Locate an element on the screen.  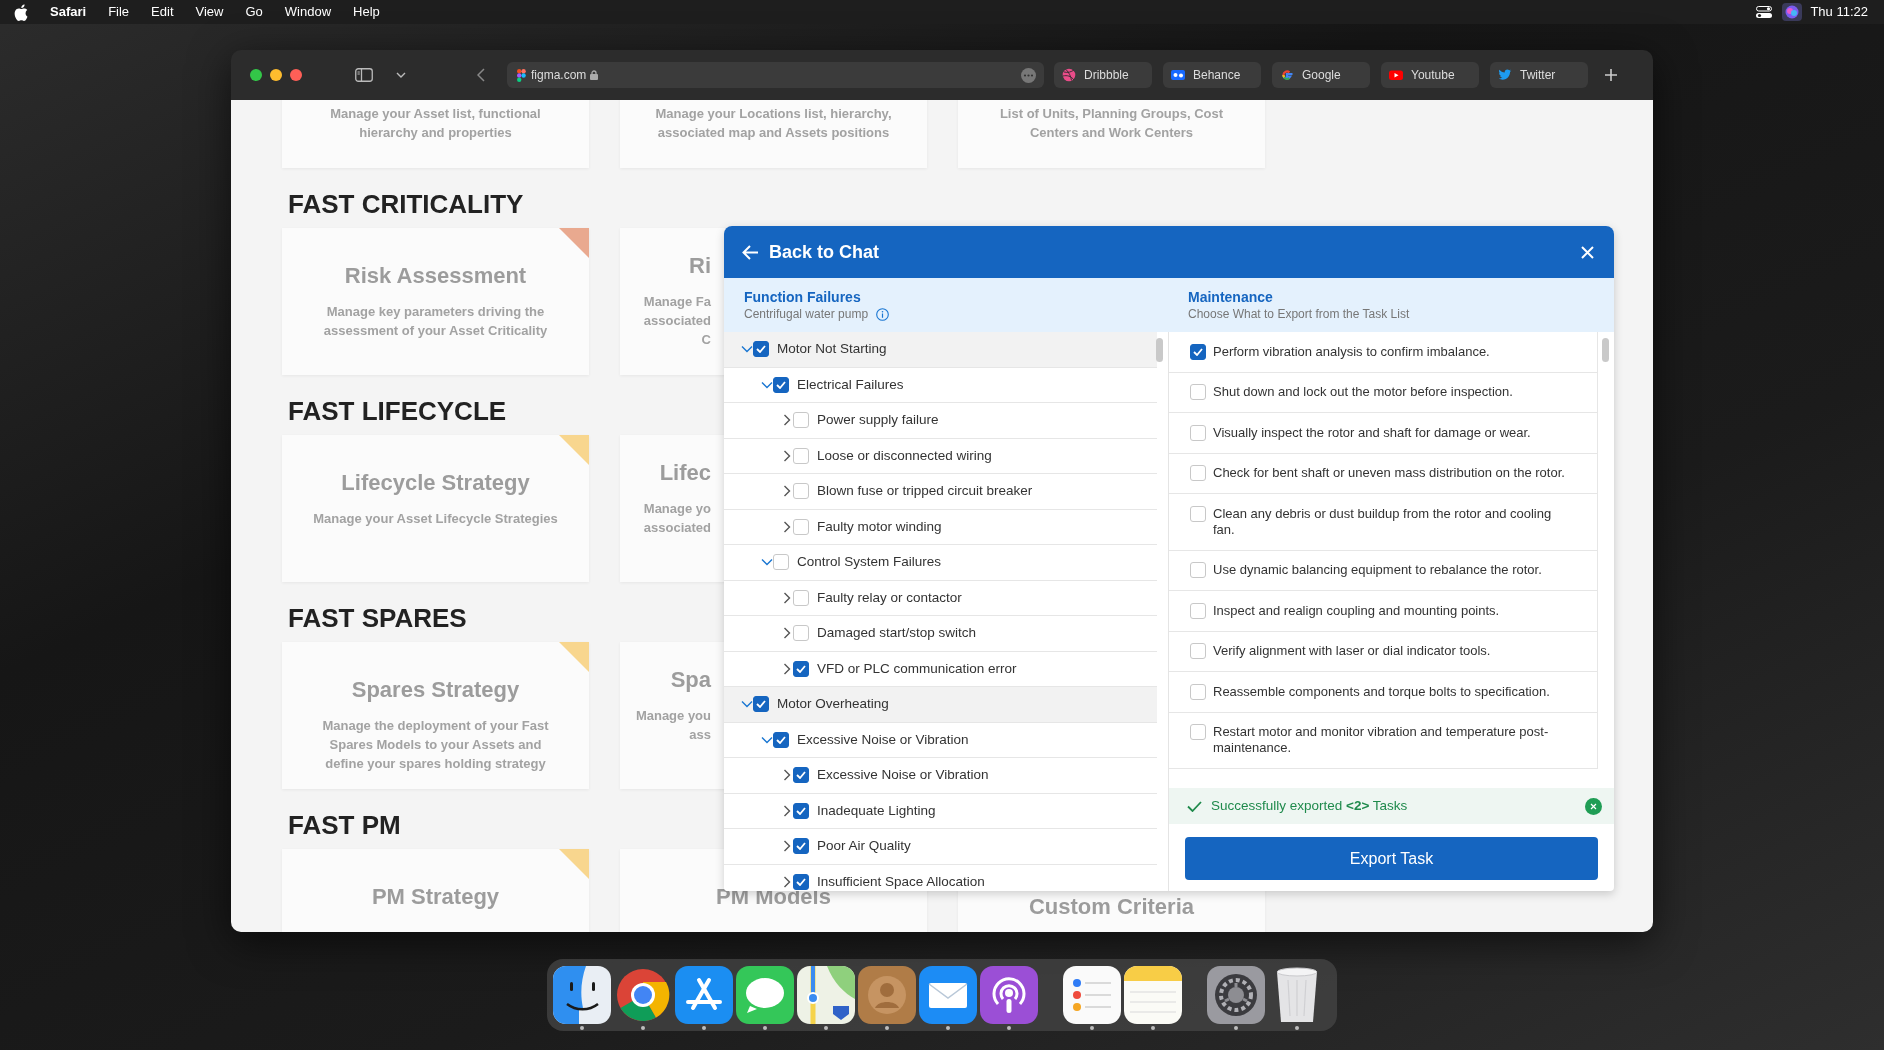
task-label: Clean any debris or dust buildup from the rotor and cooling fan. is located at coordinates (1383, 521).